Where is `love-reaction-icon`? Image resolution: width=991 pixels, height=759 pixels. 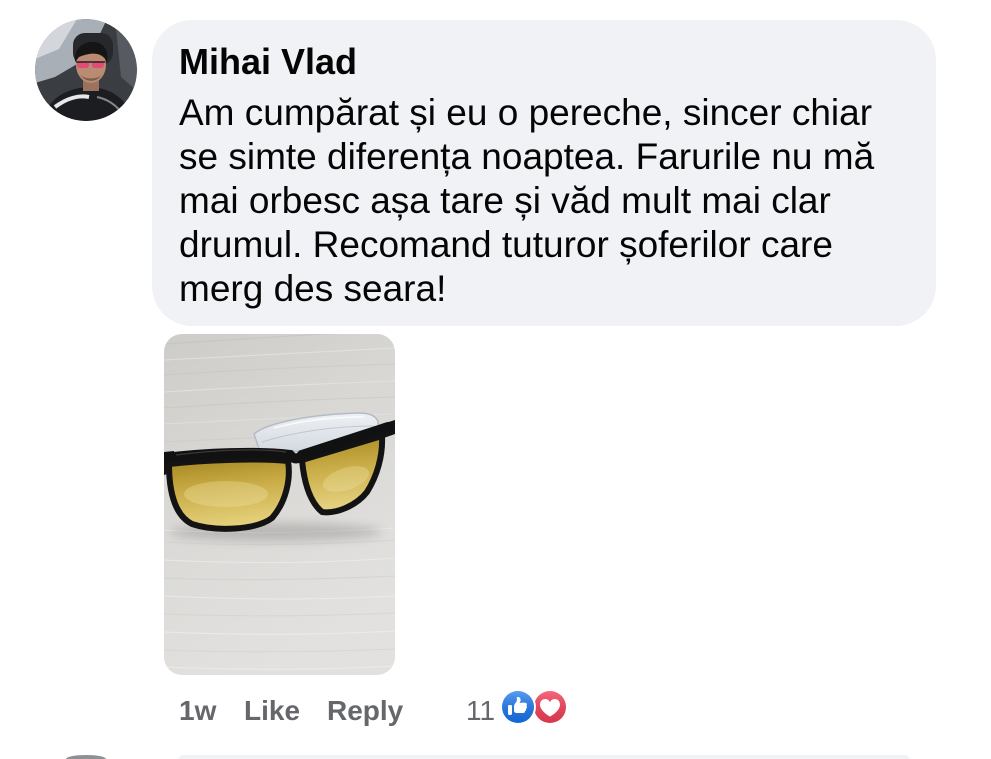 love-reaction-icon is located at coordinates (550, 707).